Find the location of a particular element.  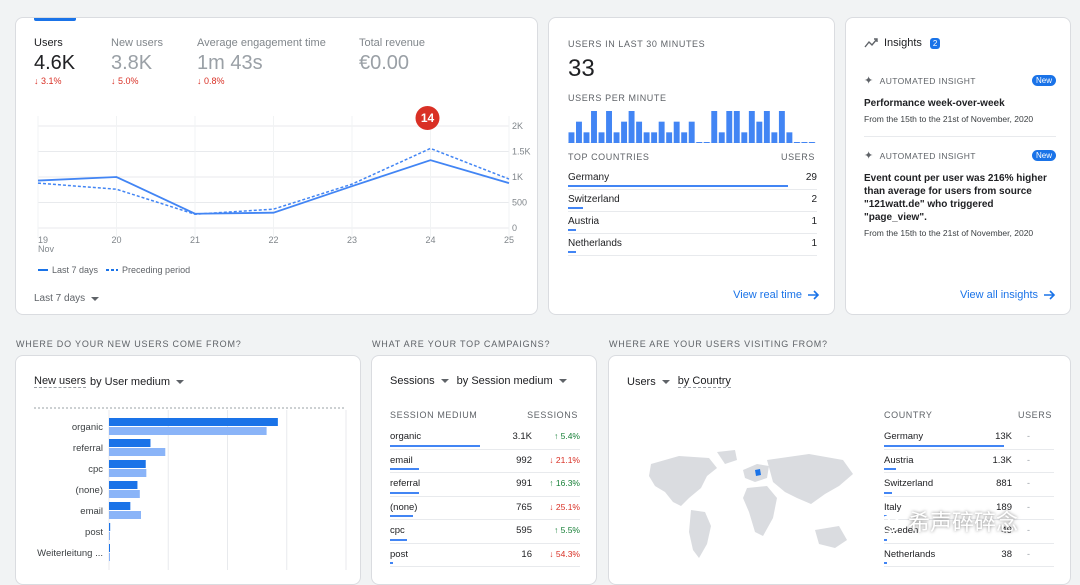

users-per-minute-chart is located at coordinates (692, 127).